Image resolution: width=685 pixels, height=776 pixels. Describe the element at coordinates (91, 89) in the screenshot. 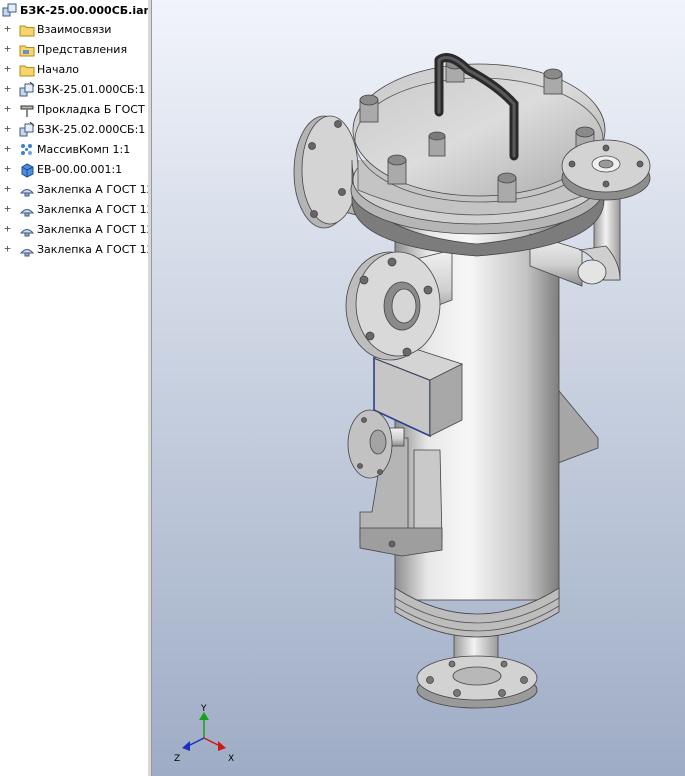

I see `browser-item-label: БЗК-25.01.000СБ:1` at that location.